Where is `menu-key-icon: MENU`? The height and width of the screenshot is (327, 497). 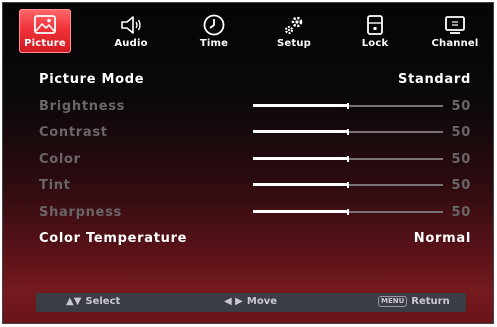 menu-key-icon: MENU is located at coordinates (393, 301).